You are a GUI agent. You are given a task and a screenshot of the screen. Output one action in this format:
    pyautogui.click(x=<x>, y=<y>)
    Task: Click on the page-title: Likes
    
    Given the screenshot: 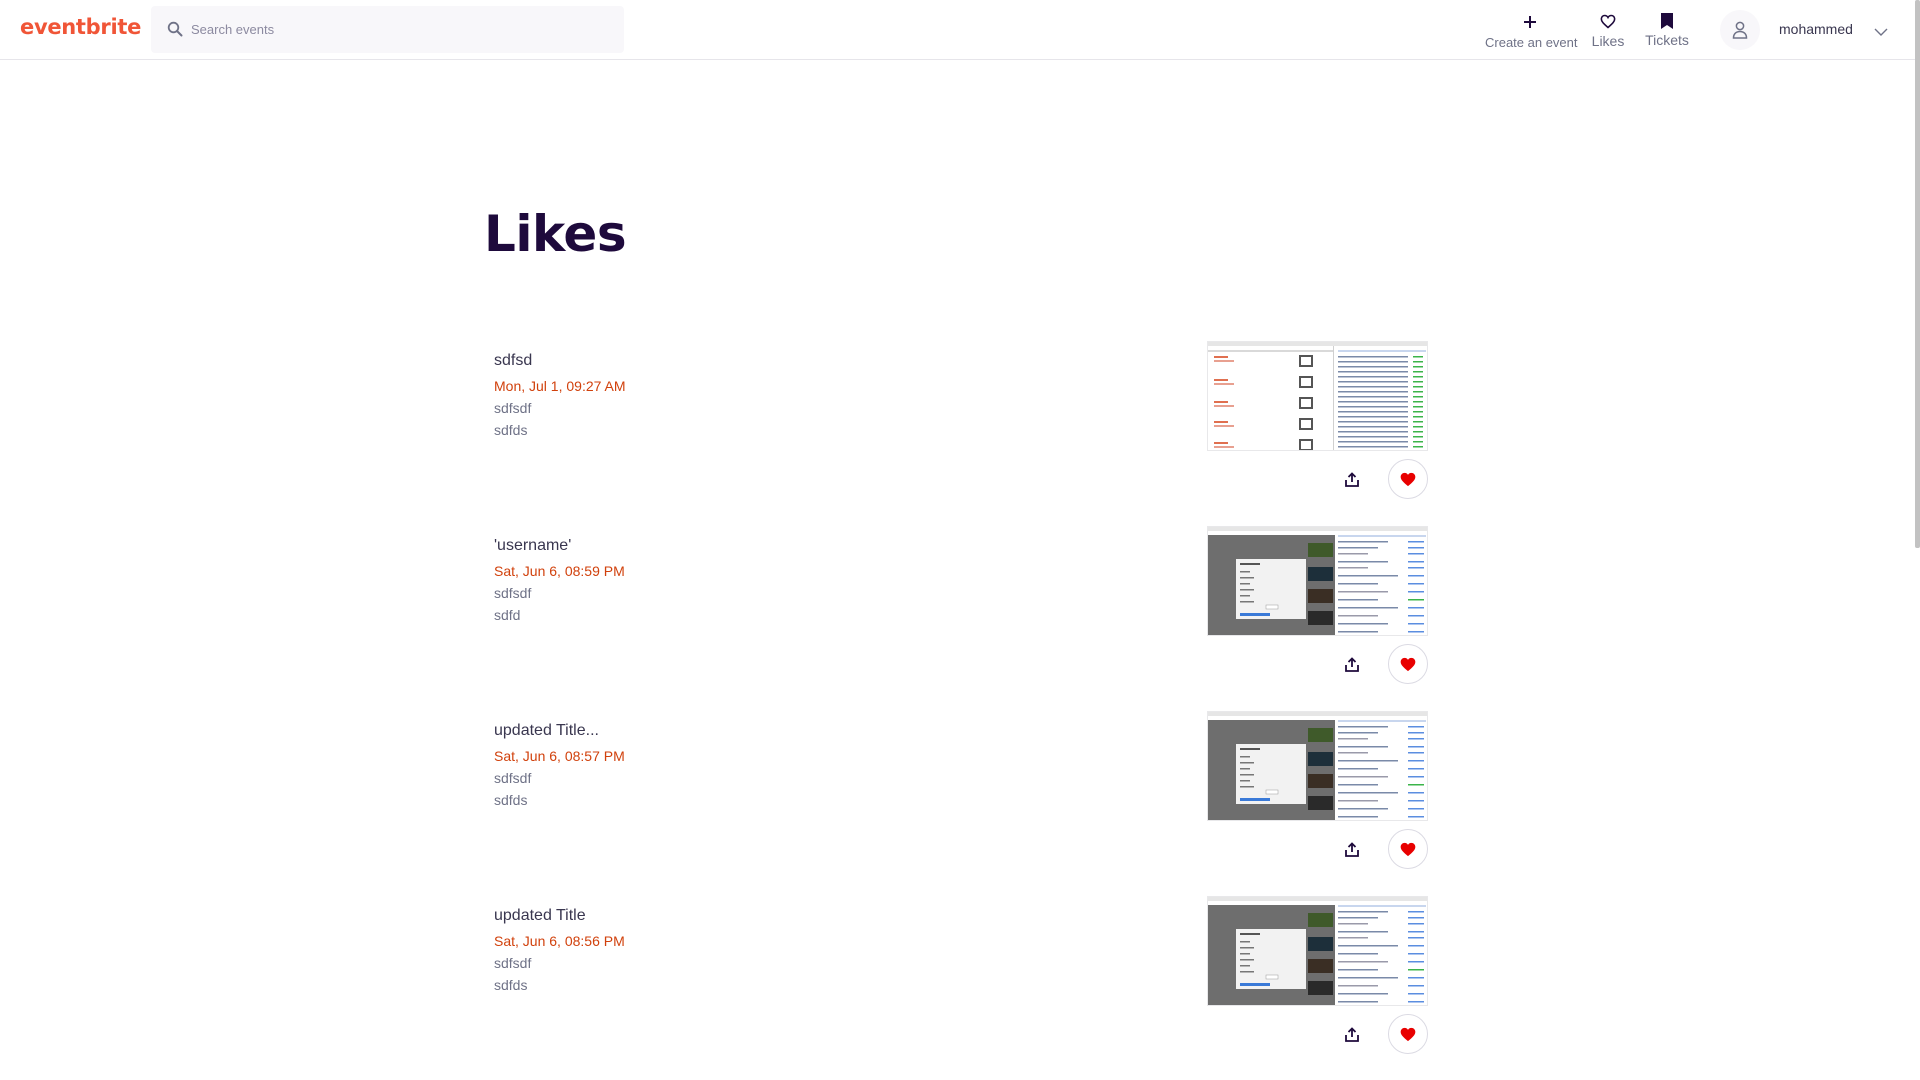 What is the action you would take?
    pyautogui.click(x=555, y=234)
    